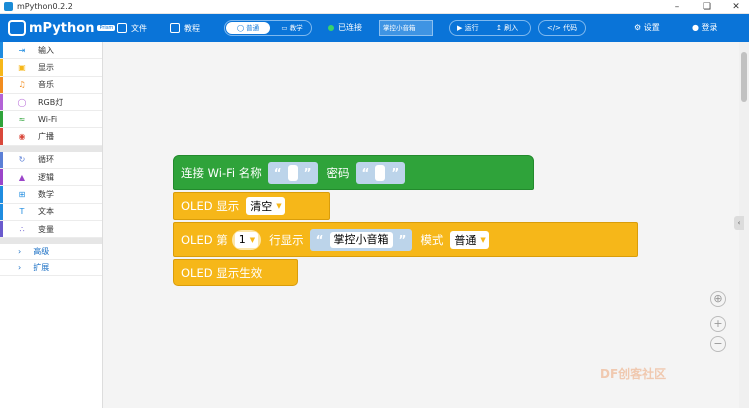 Image resolution: width=749 pixels, height=408 pixels. I want to click on window-title: mPython0.2.2, so click(45, 6).